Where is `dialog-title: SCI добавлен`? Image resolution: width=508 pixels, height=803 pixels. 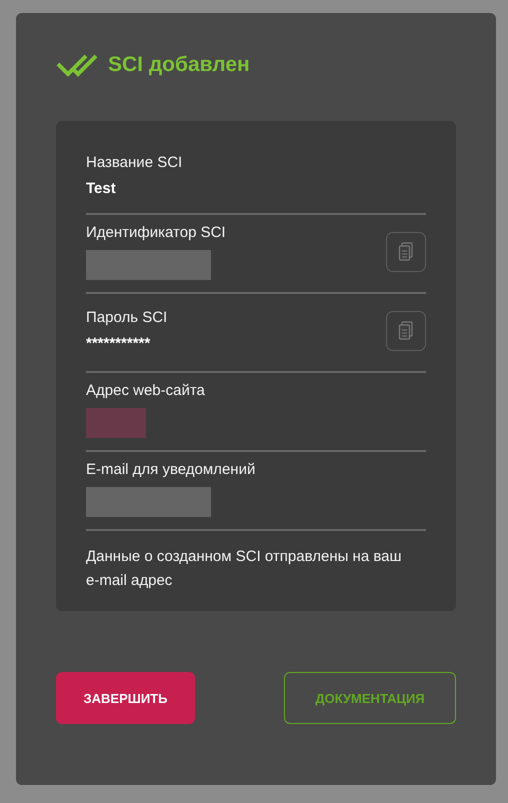 dialog-title: SCI добавлен is located at coordinates (179, 65).